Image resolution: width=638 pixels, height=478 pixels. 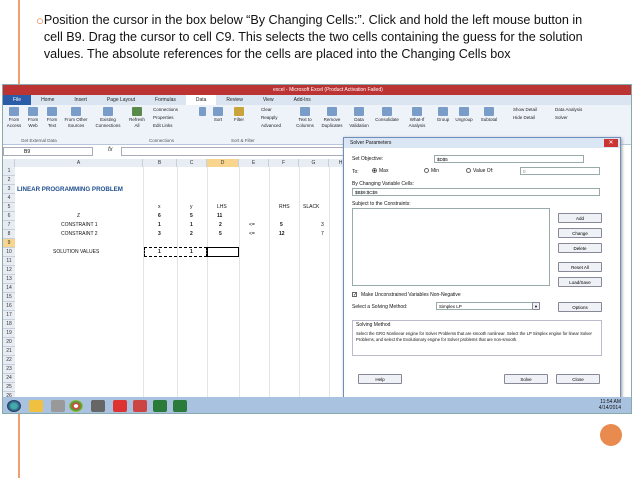 I want to click on row-header: 2, so click(x=9, y=180).